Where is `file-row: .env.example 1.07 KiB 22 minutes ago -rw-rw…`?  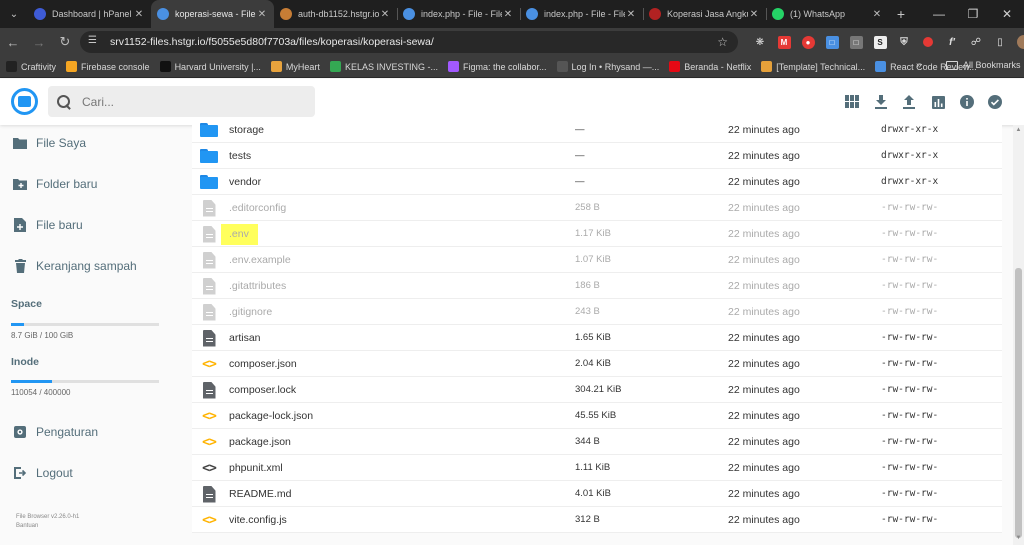 file-row: .env.example 1.07 KiB 22 minutes ago -rw-rw… is located at coordinates (597, 260).